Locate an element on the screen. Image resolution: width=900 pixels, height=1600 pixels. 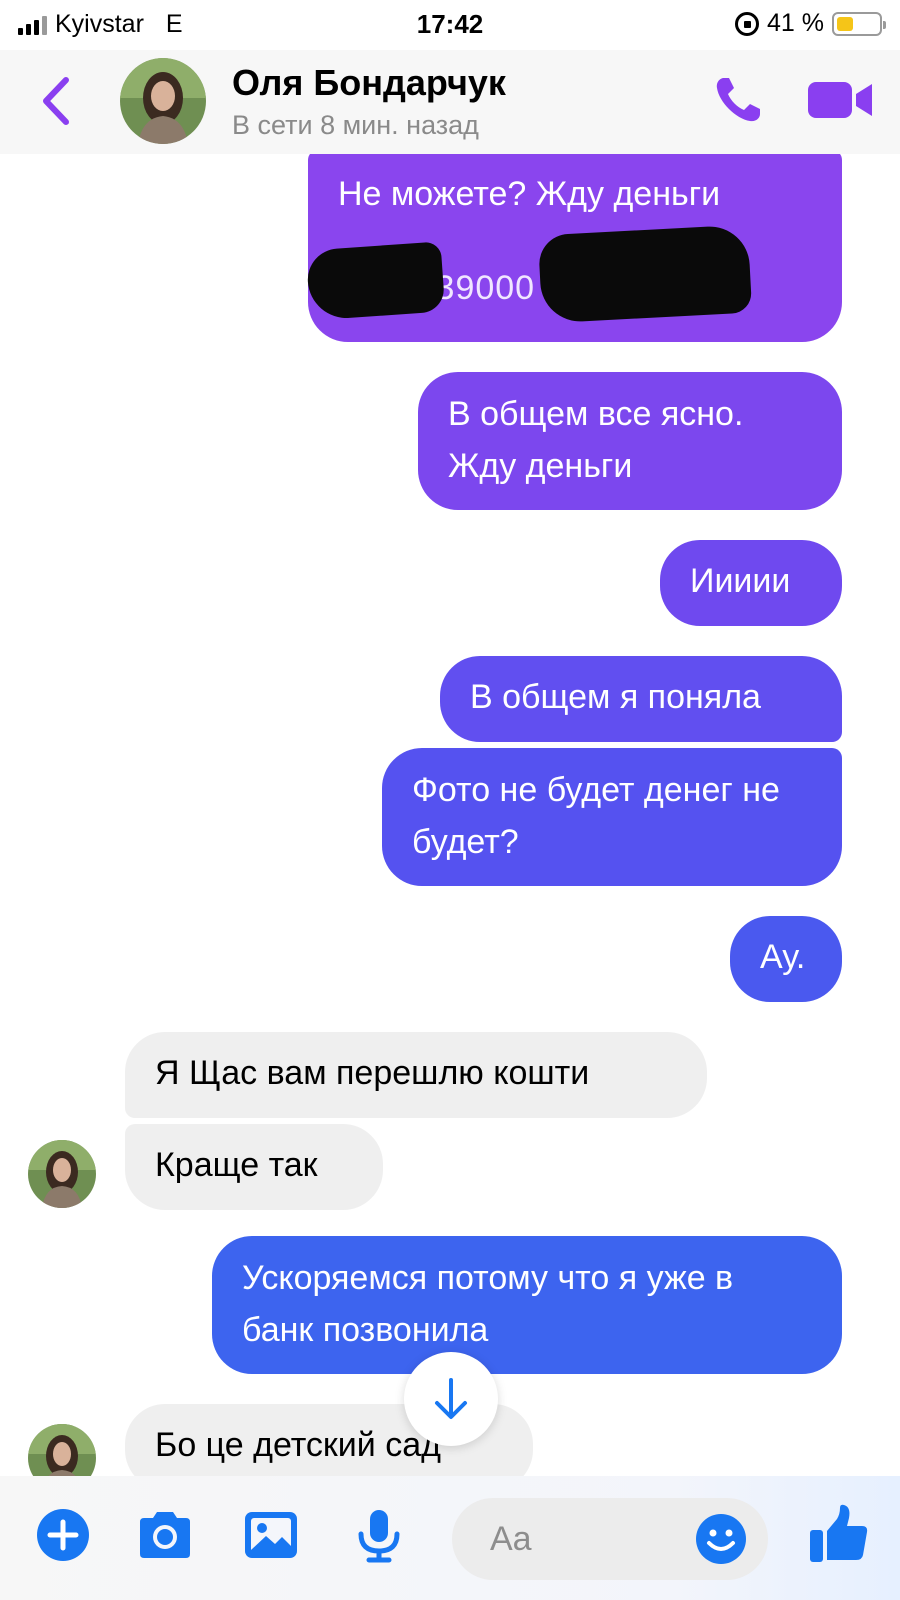
message-bubble: Я Щас вам перешлю кошти is located at coordinates (416, 1075).